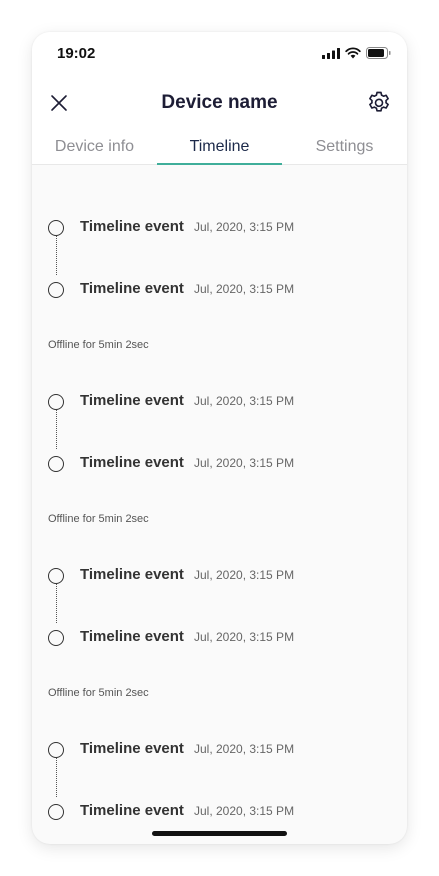 This screenshot has height=876, width=439. I want to click on tab-settings: Settings, so click(344, 147).